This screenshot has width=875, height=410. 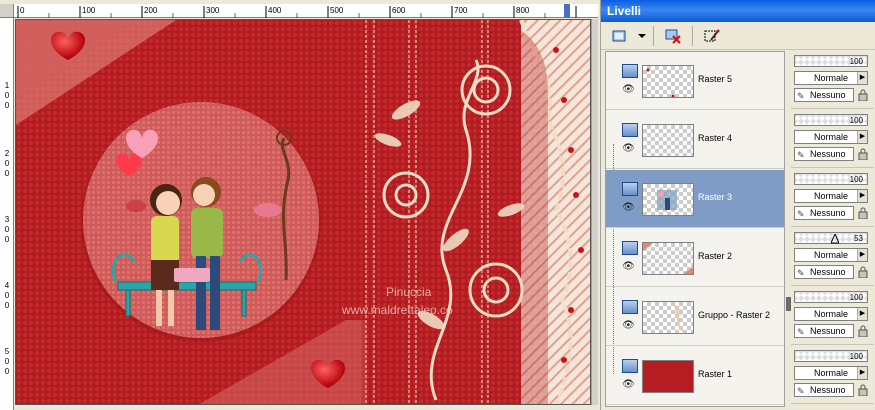 I want to click on layer-props-raster-2: 53 Normale ▶ ✎ Nessuno, so click(x=832, y=257).